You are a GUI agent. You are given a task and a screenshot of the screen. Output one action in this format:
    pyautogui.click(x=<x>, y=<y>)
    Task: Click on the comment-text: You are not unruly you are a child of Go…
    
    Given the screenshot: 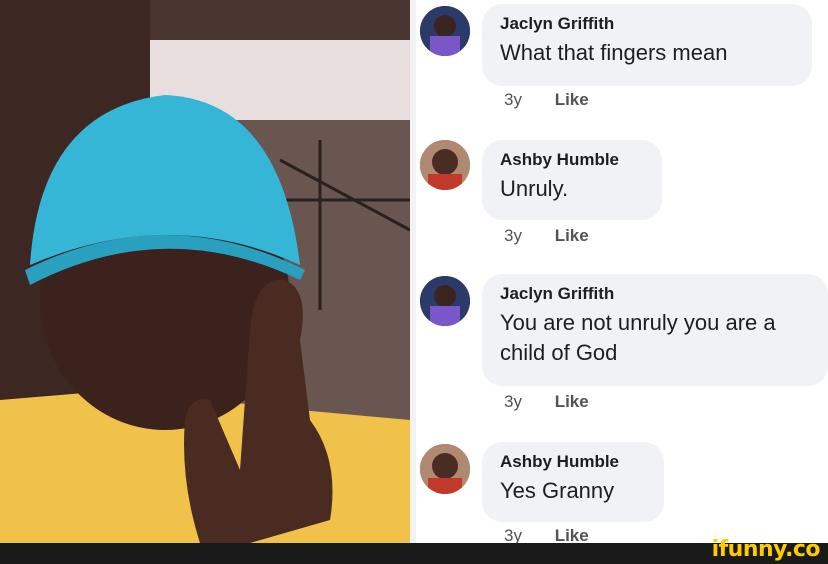 What is the action you would take?
    pyautogui.click(x=638, y=337)
    